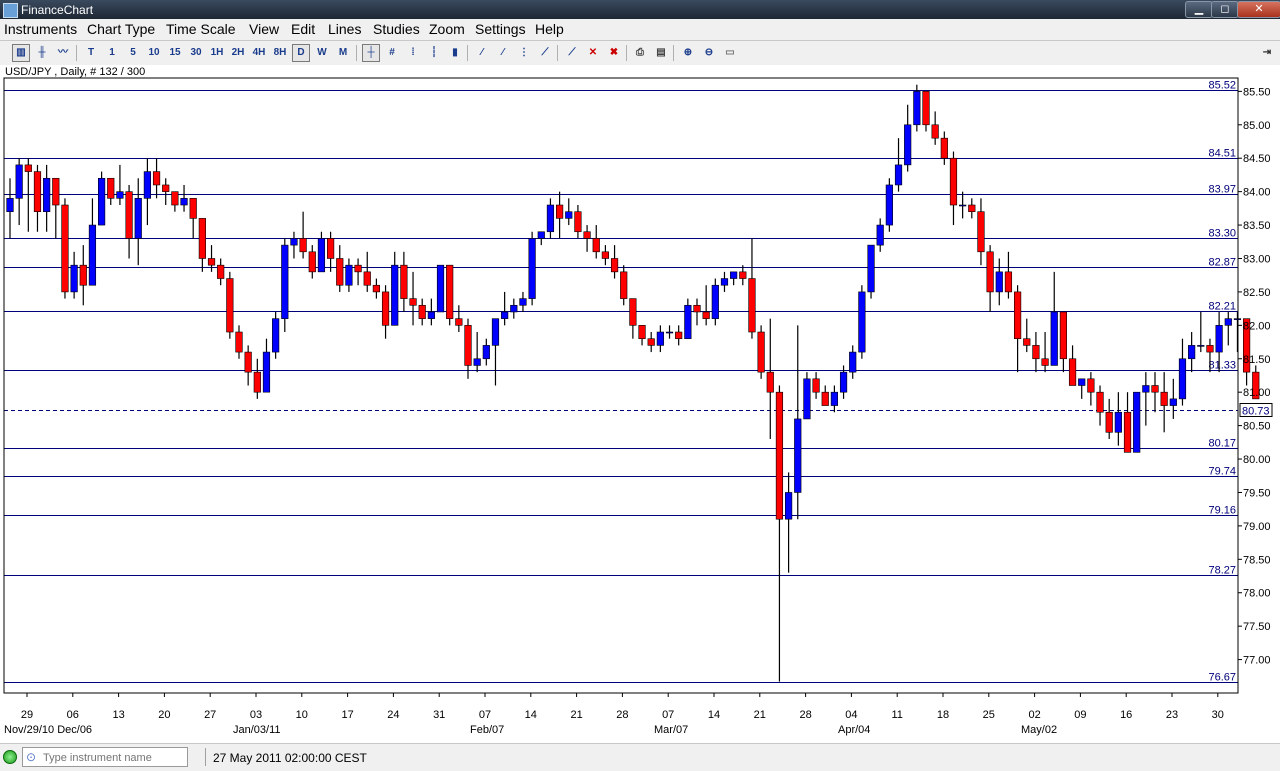 The height and width of the screenshot is (771, 1280). What do you see at coordinates (640, 53) in the screenshot?
I see `print-icon: ⎙` at bounding box center [640, 53].